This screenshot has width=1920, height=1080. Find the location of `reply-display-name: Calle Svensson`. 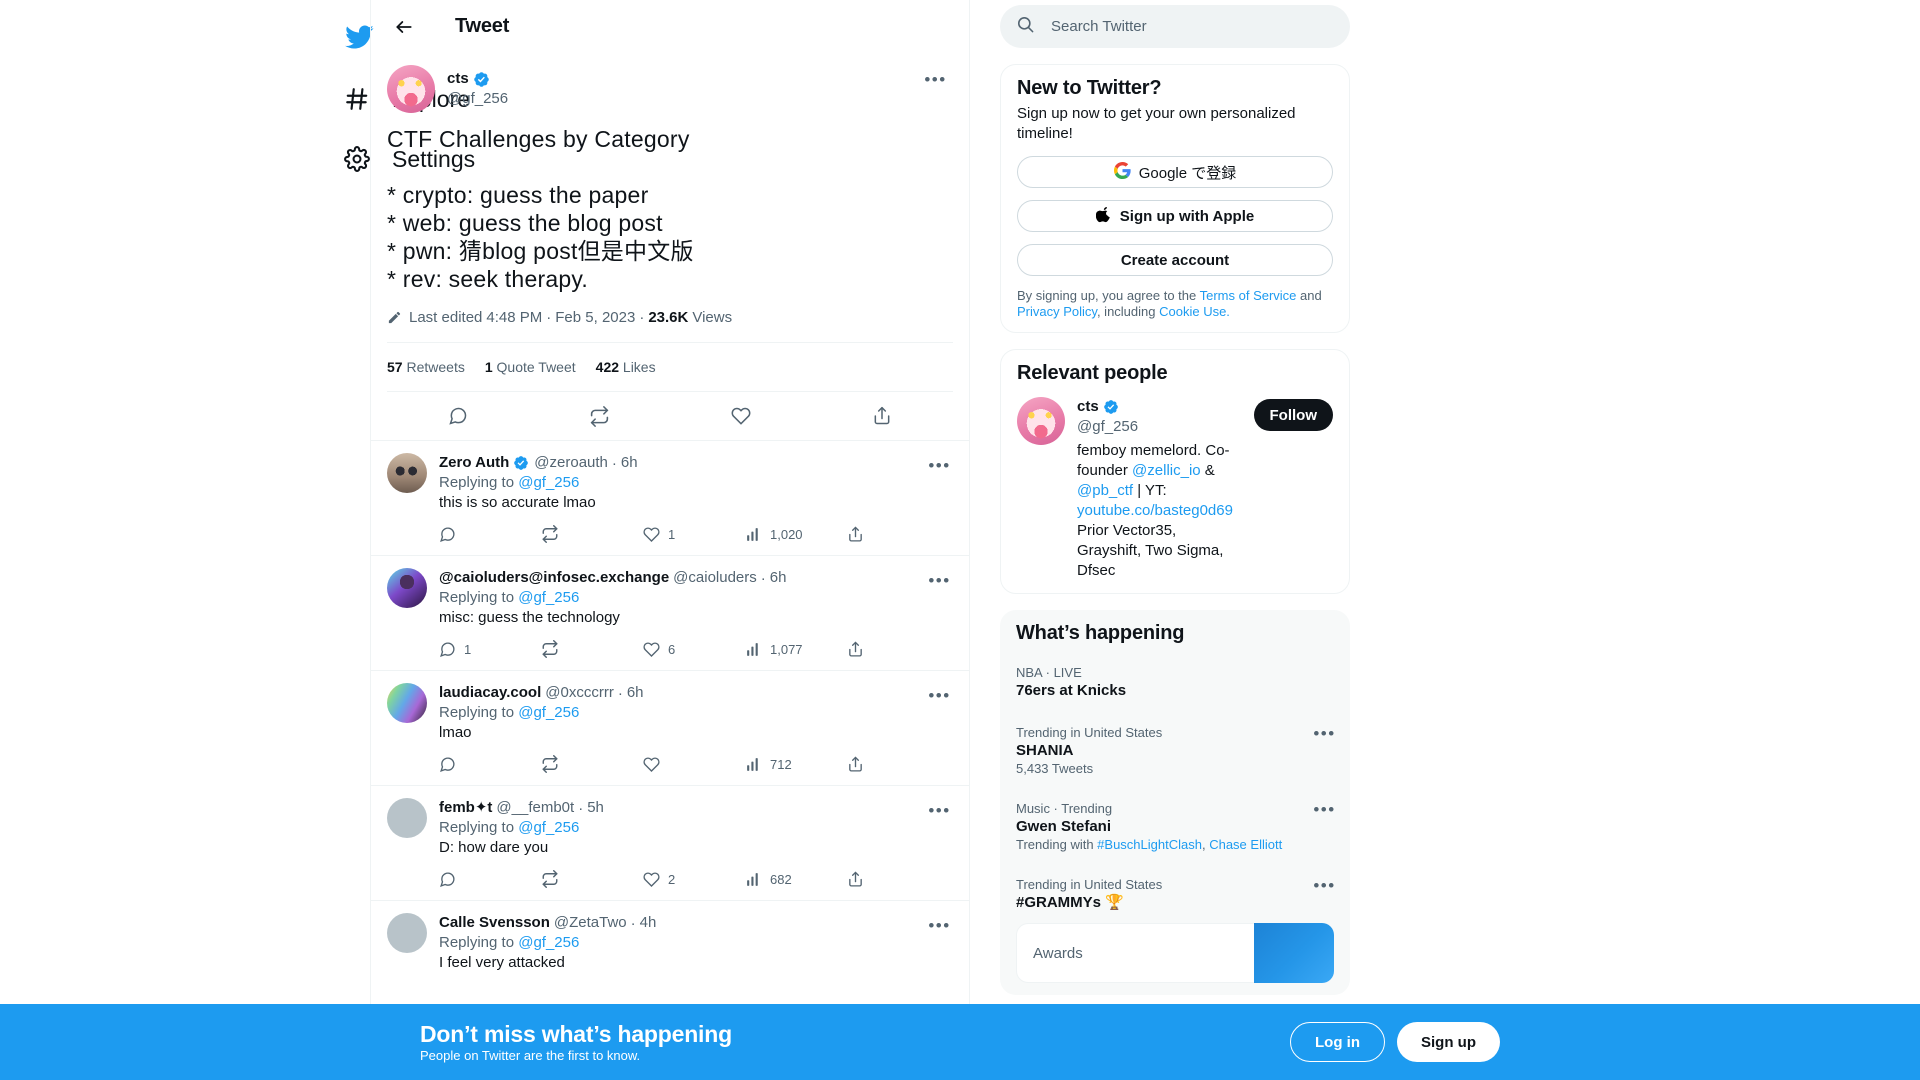

reply-display-name: Calle Svensson is located at coordinates (494, 922).